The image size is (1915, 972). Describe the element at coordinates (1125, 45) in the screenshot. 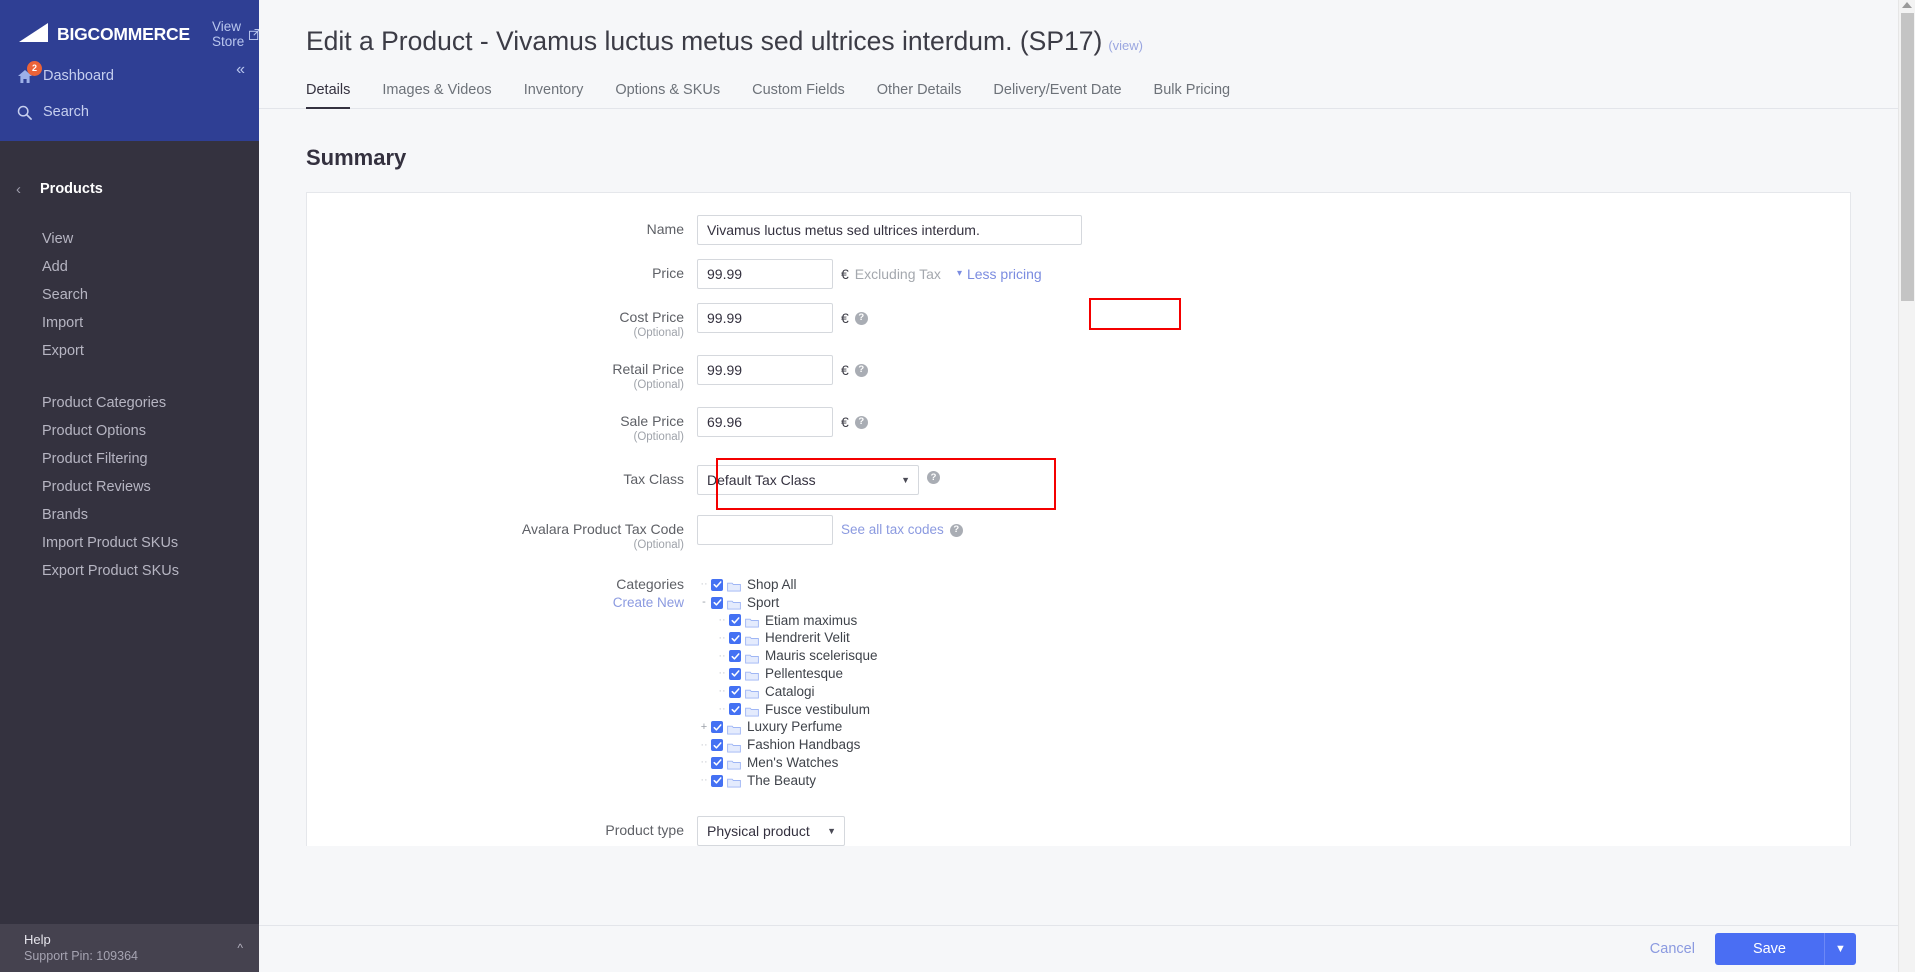

I see `view-product-link: (view)` at that location.